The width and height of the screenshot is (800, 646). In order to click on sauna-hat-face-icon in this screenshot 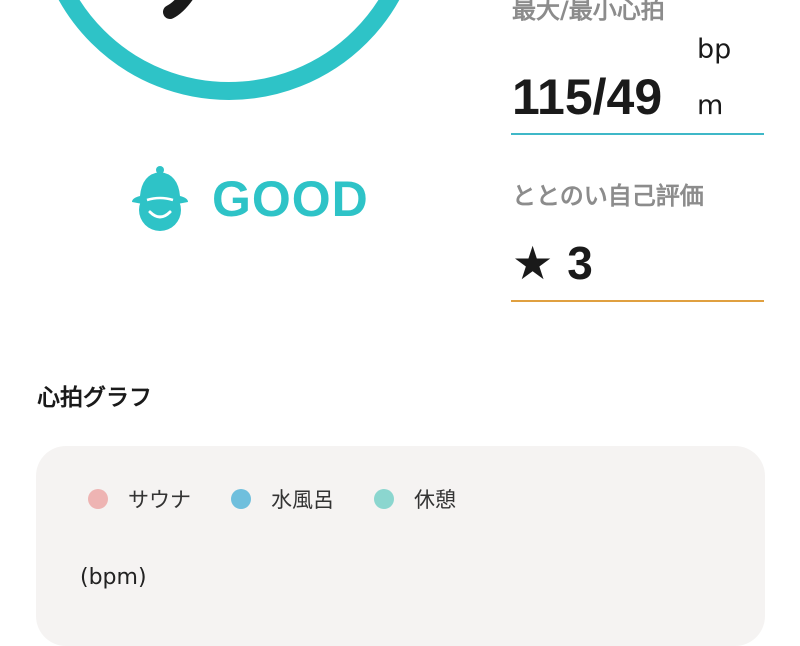, I will do `click(160, 198)`.